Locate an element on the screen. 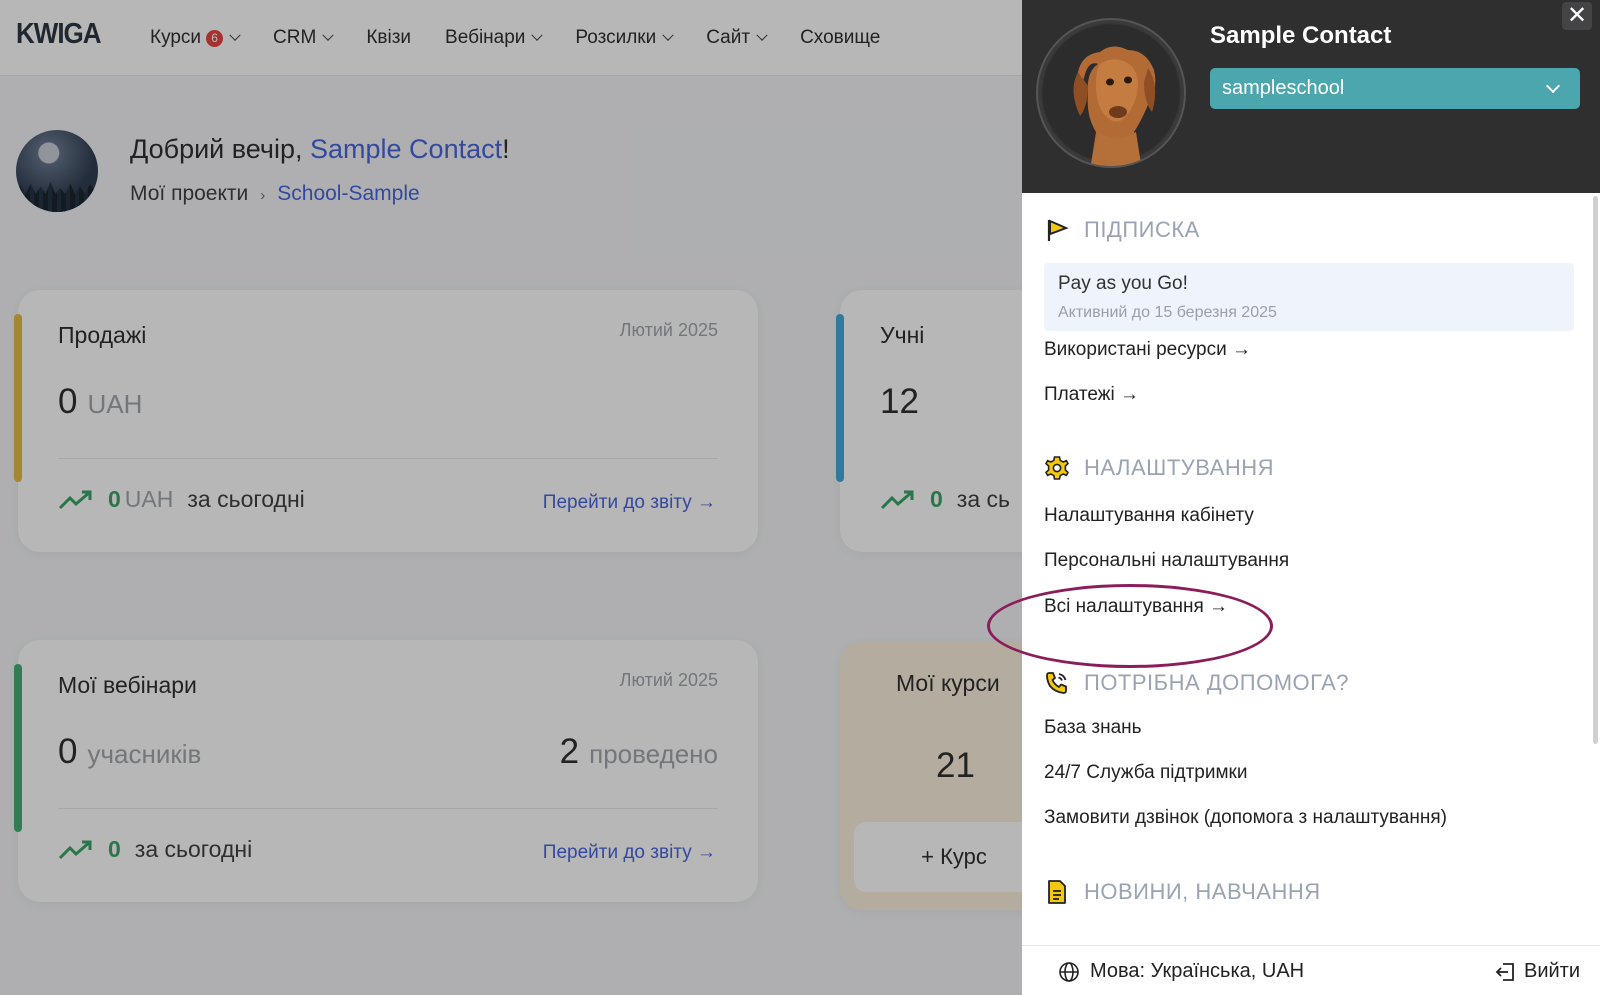  phone-call-icon is located at coordinates (1056, 683).